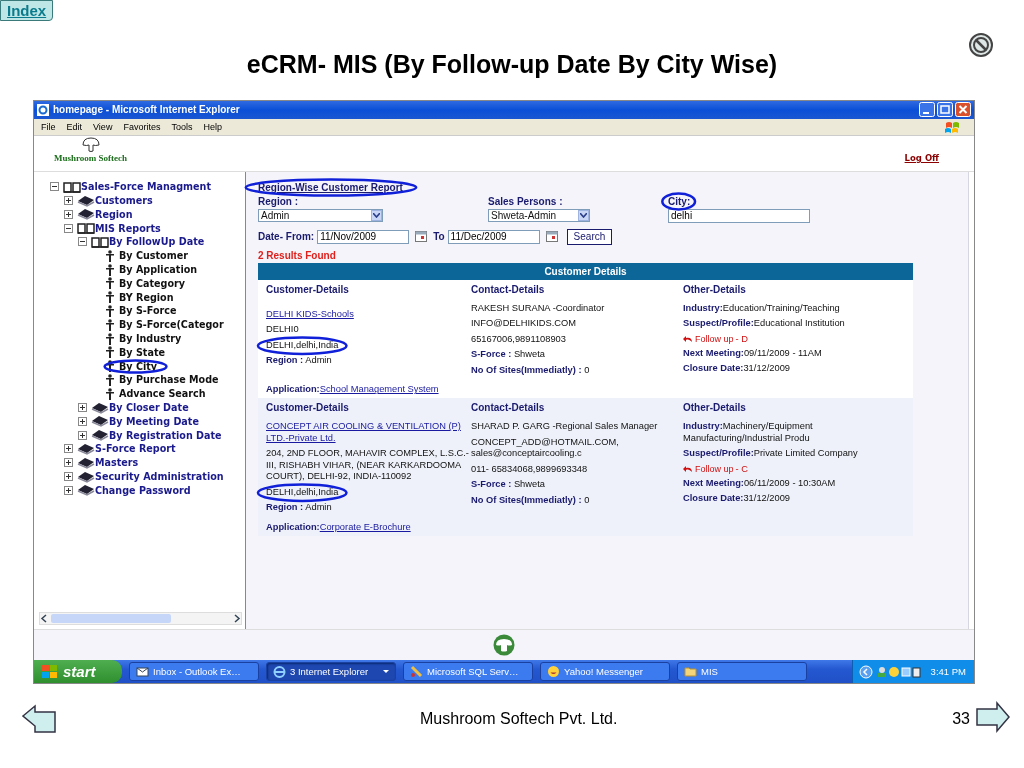  What do you see at coordinates (865, 671) in the screenshot?
I see `chevron-icon` at bounding box center [865, 671].